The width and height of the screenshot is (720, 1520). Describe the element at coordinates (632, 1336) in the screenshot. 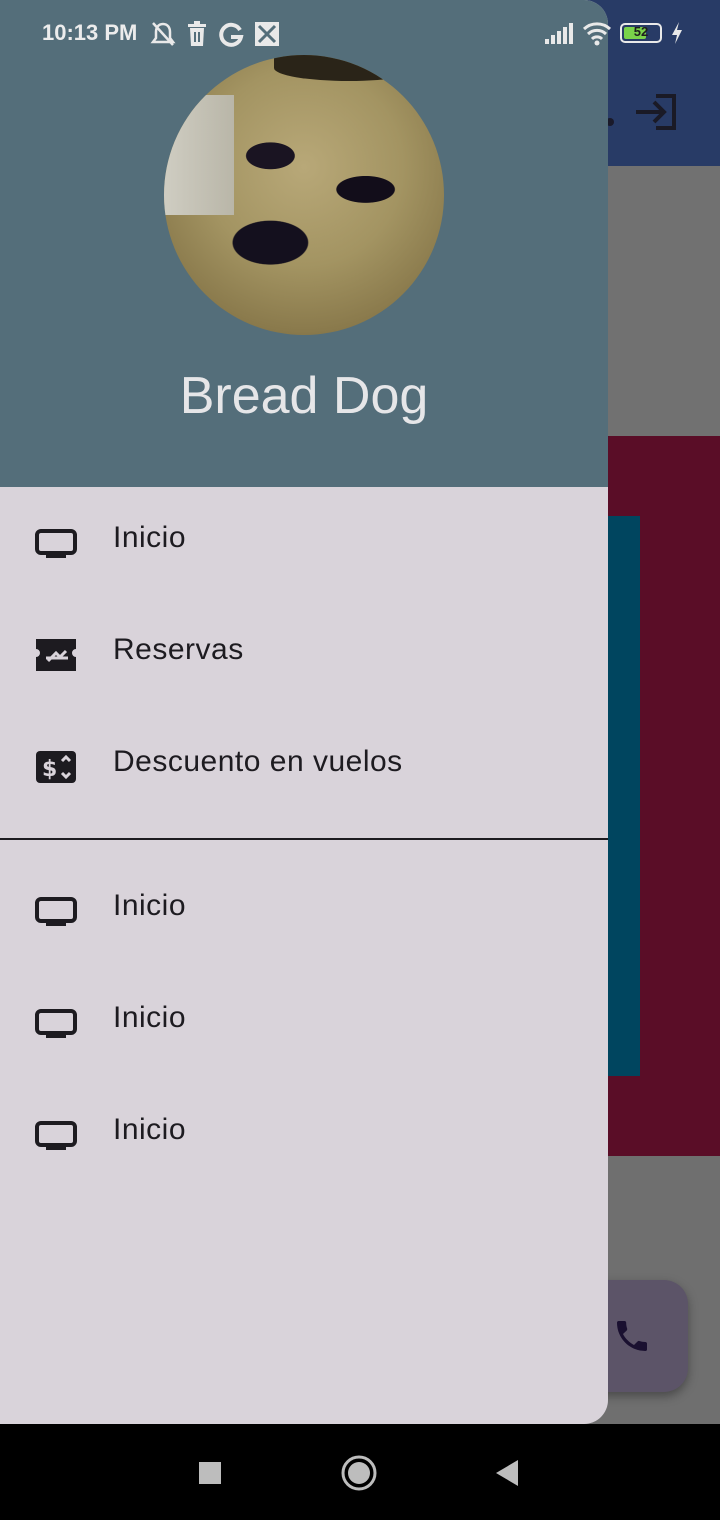

I see `phone-icon` at that location.